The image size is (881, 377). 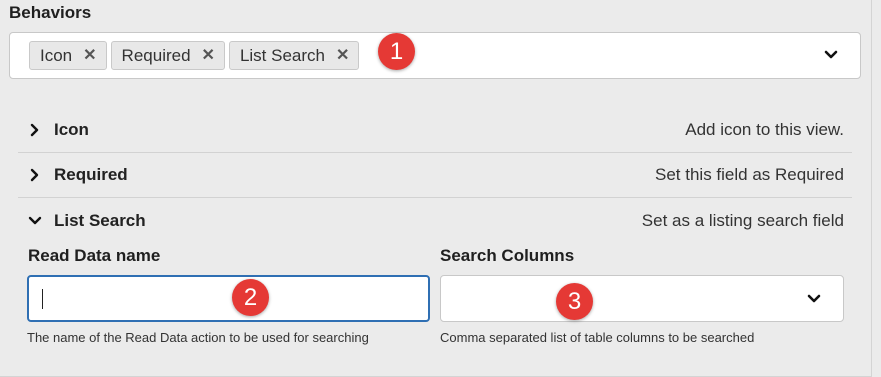 I want to click on tag-label: Icon, so click(x=56, y=55).